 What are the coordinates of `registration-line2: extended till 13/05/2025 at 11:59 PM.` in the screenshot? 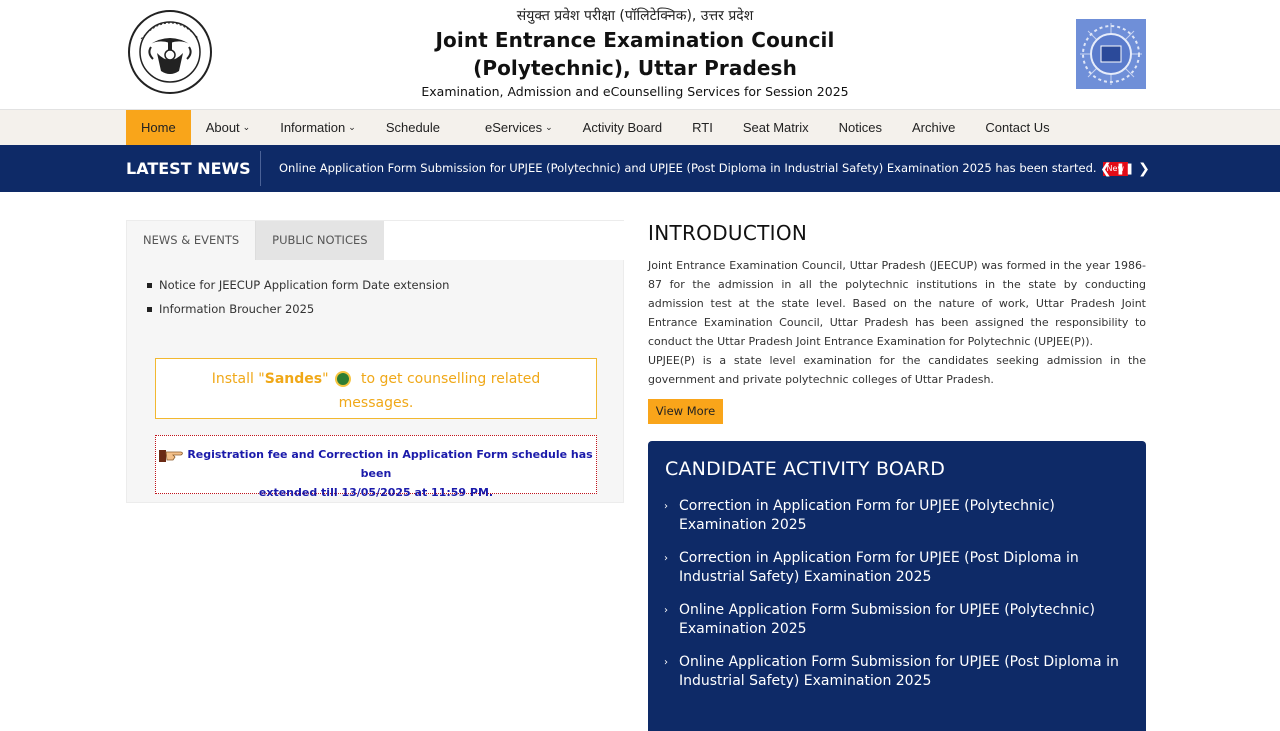 It's located at (376, 492).